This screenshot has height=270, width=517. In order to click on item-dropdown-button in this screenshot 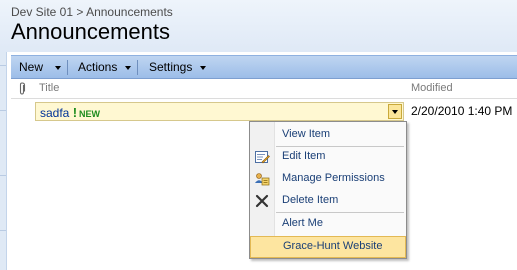, I will do `click(395, 111)`.